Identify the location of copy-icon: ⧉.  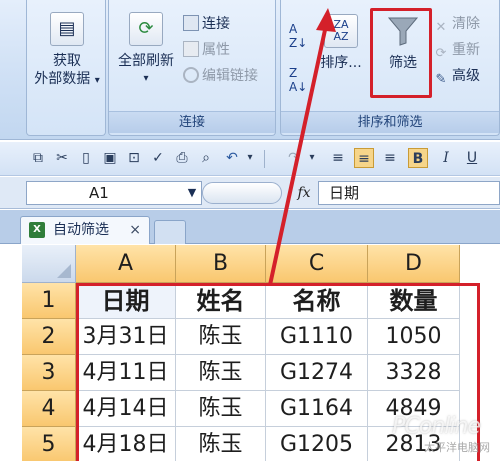
(38, 158).